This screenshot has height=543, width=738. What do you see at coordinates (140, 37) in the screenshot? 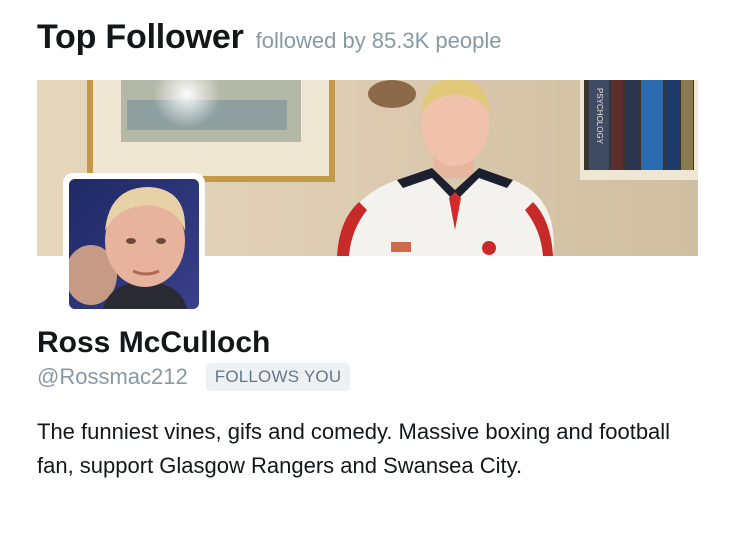
I see `page-title: Top Follower` at bounding box center [140, 37].